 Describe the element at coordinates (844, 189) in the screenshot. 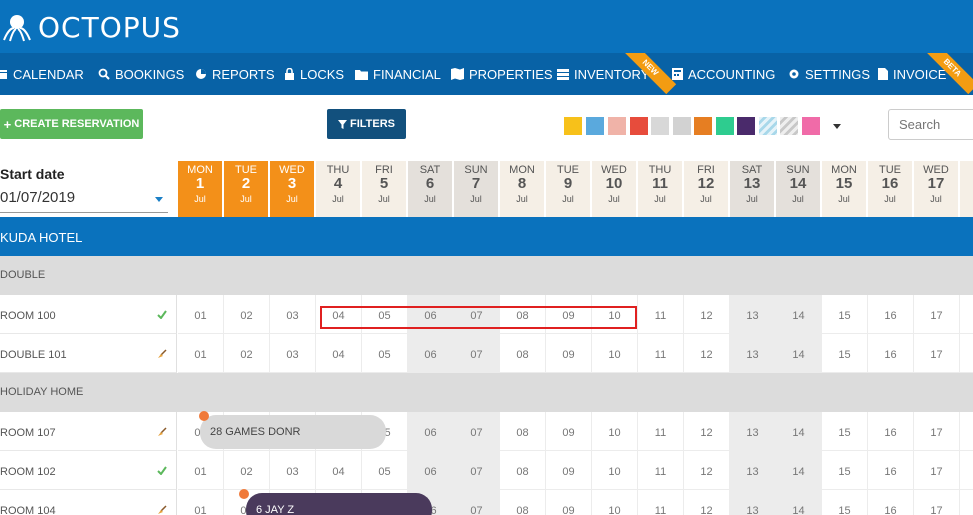

I see `day-header-cell: MON 15 Jul` at that location.